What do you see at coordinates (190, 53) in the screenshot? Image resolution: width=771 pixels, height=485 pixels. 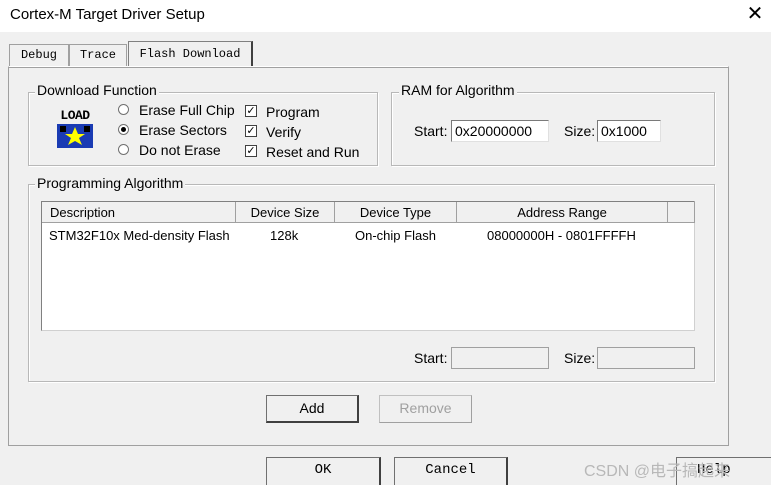 I see `tab-flash-download: Flash Download` at bounding box center [190, 53].